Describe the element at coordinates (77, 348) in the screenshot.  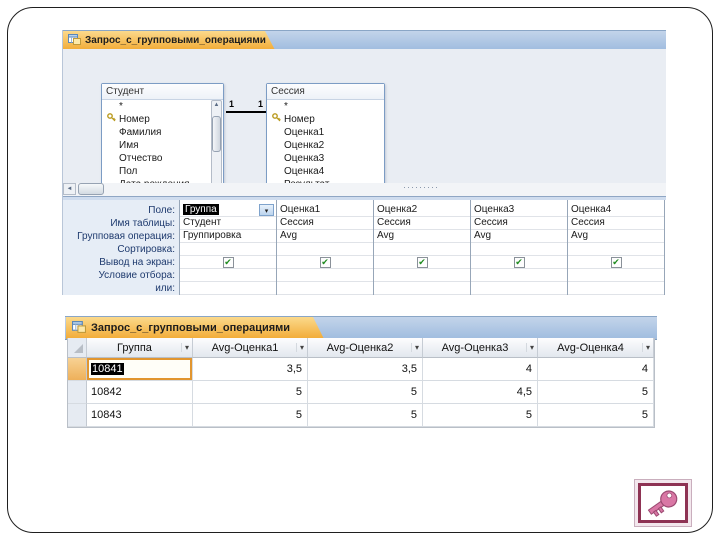
I see `select-all-cell` at that location.